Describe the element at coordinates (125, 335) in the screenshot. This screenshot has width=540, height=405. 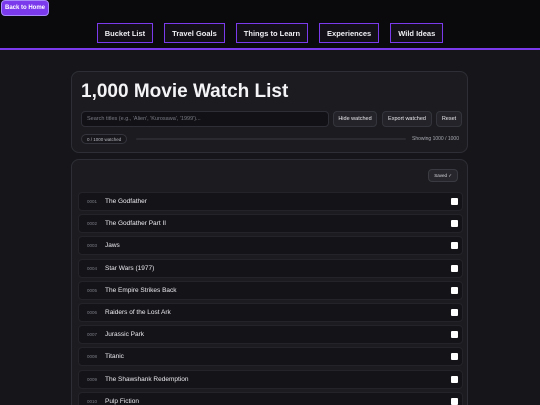
I see `movie-title: Jurassic Park` at that location.